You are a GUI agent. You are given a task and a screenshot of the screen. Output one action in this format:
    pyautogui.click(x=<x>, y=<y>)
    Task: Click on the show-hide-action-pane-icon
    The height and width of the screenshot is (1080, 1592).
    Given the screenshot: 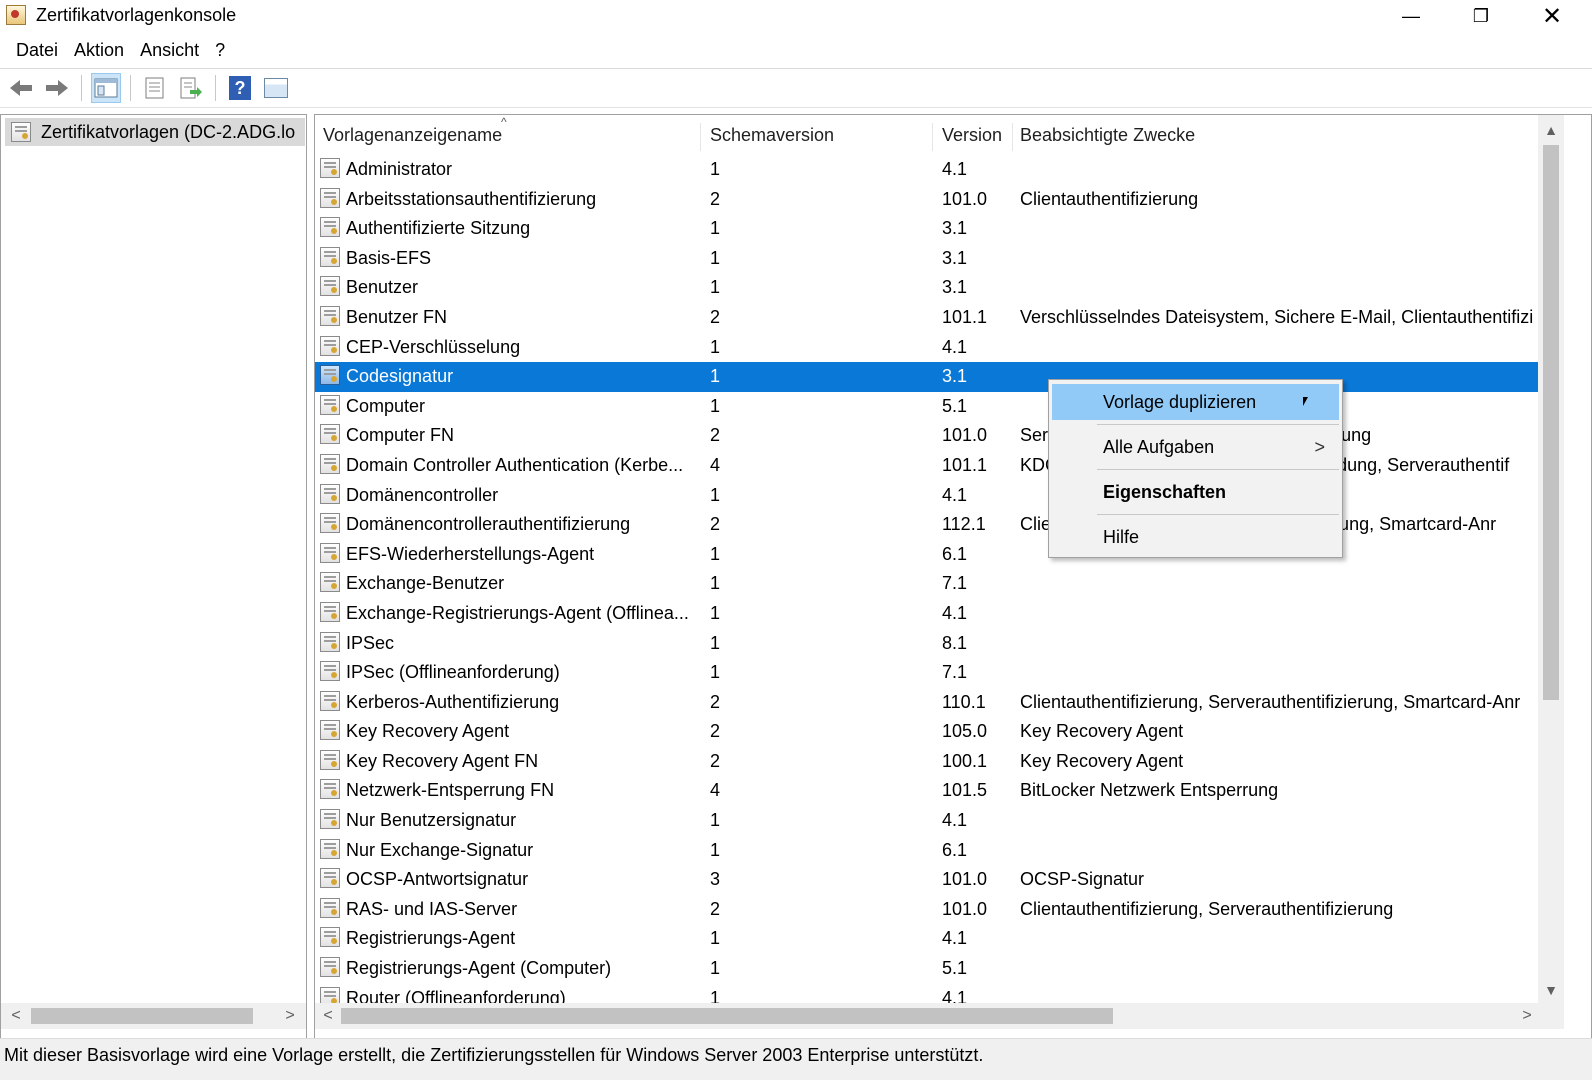 What is the action you would take?
    pyautogui.click(x=276, y=88)
    